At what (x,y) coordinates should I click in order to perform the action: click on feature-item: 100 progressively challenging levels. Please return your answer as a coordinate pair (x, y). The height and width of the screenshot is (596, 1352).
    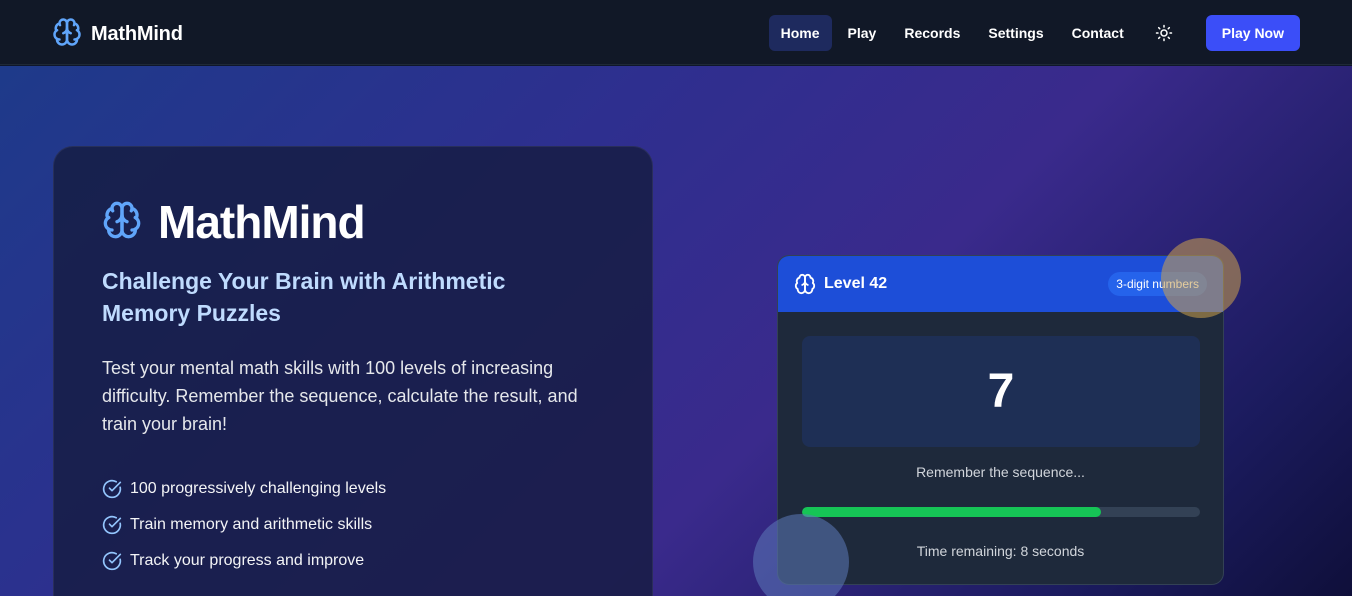
    Looking at the image, I should click on (244, 489).